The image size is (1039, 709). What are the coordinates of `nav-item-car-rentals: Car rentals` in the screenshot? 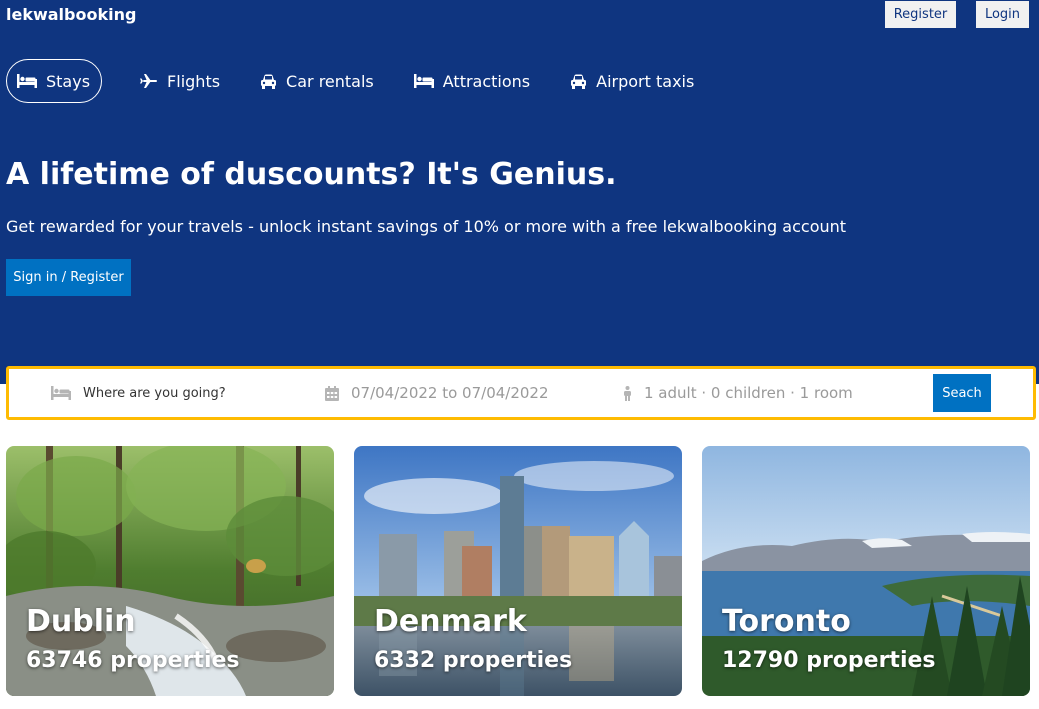 It's located at (317, 81).